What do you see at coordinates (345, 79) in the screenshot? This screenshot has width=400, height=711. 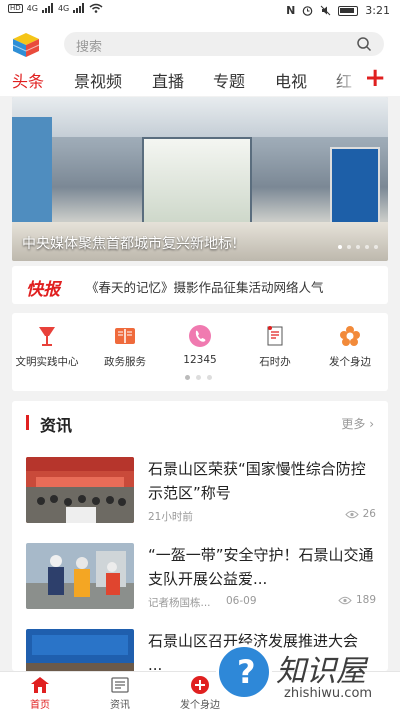 I see `tab-fade` at bounding box center [345, 79].